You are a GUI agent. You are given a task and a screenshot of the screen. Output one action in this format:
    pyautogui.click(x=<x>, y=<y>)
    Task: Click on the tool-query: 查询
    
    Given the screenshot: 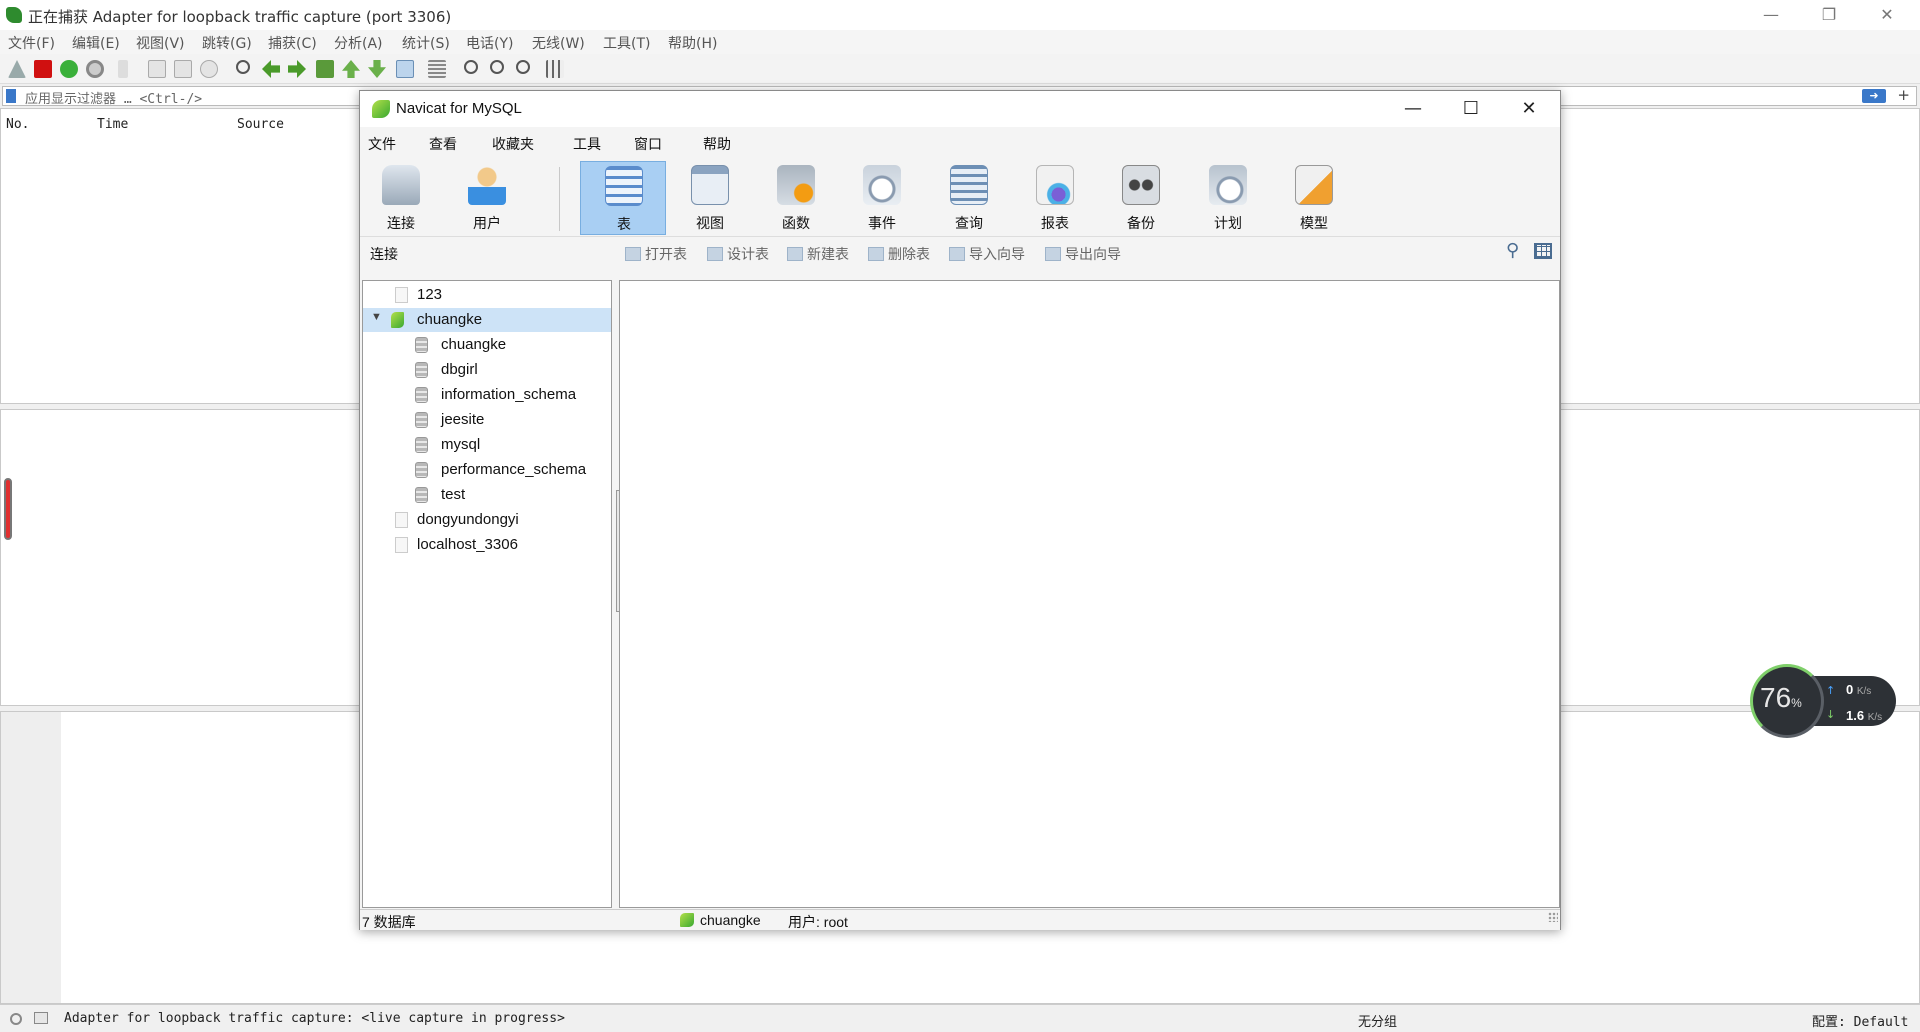 What is the action you would take?
    pyautogui.click(x=969, y=198)
    